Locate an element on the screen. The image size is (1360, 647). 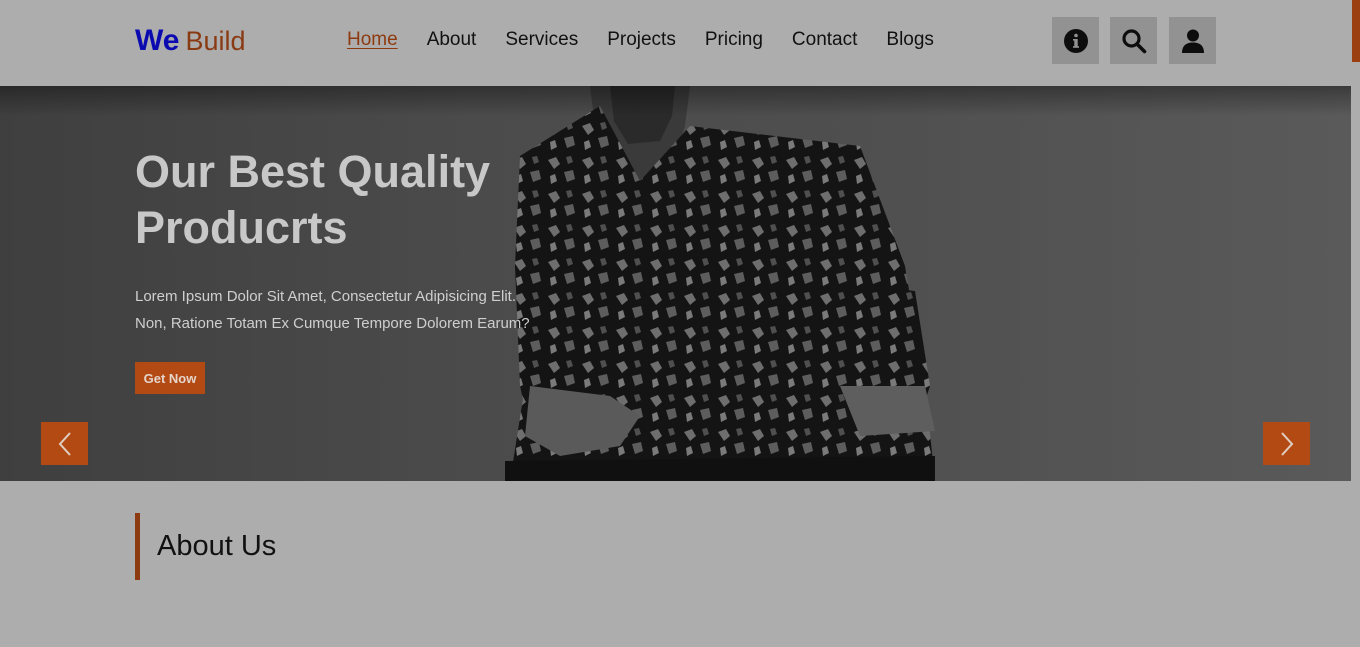
nav-link-projects: Projects is located at coordinates (641, 40).